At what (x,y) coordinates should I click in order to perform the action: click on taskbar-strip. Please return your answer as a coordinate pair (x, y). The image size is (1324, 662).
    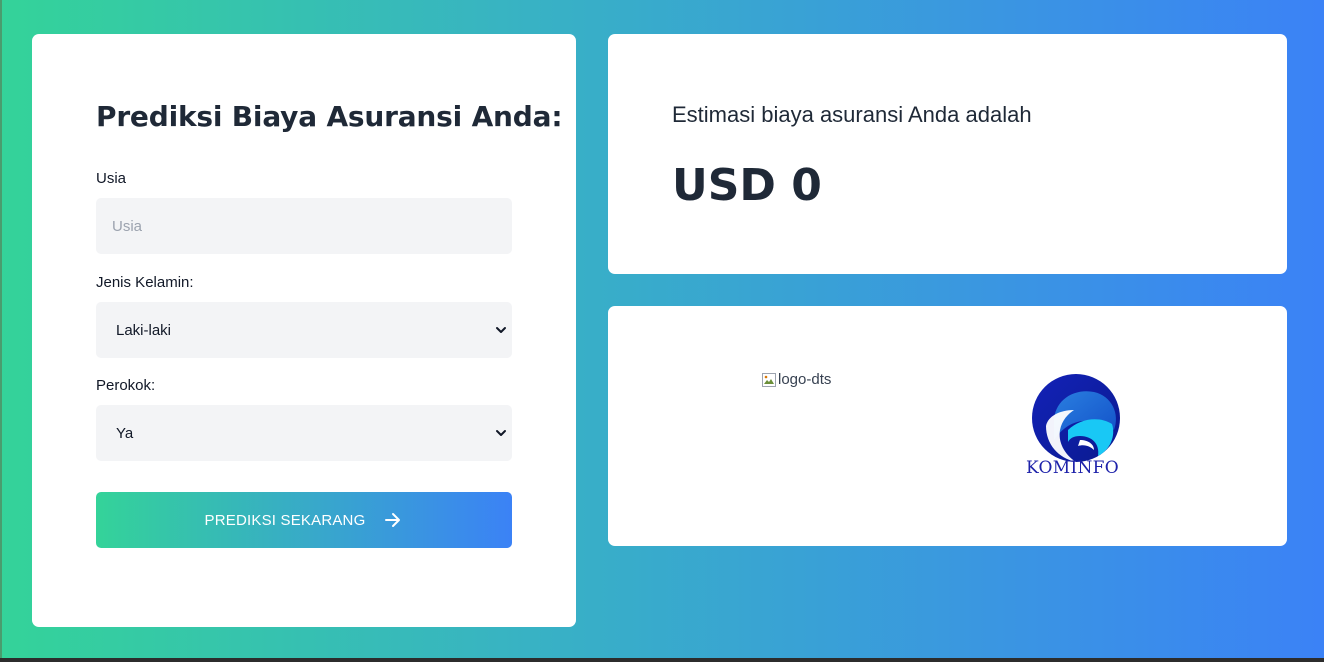
    Looking at the image, I should click on (662, 660).